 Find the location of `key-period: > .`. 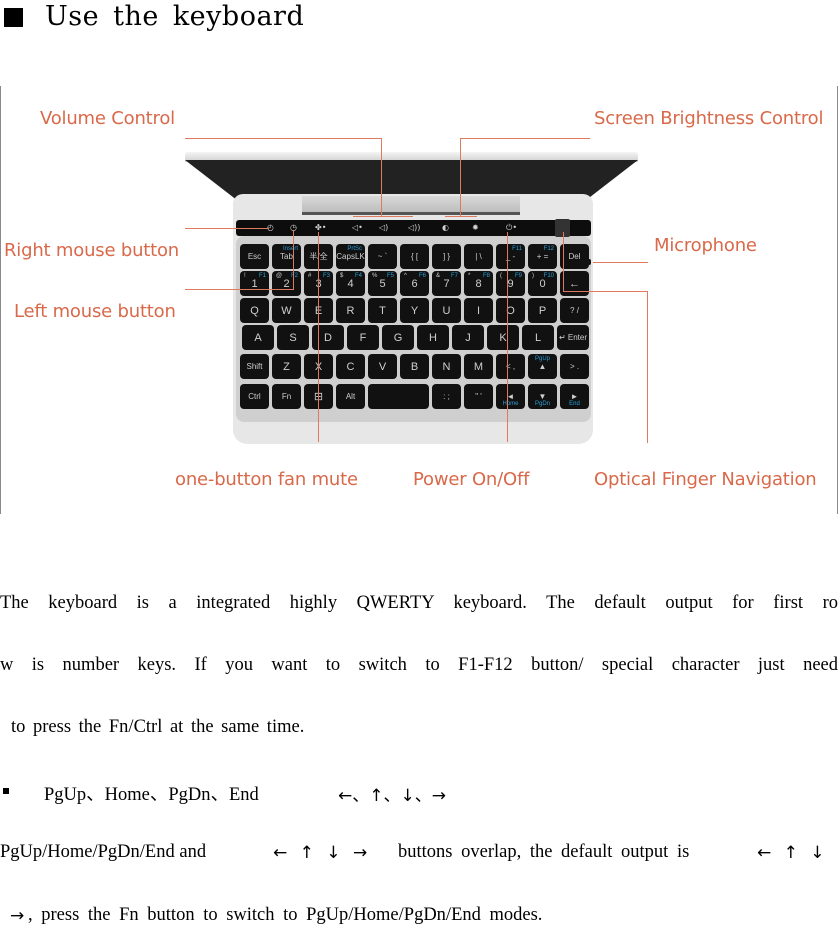

key-period: > . is located at coordinates (574, 366).